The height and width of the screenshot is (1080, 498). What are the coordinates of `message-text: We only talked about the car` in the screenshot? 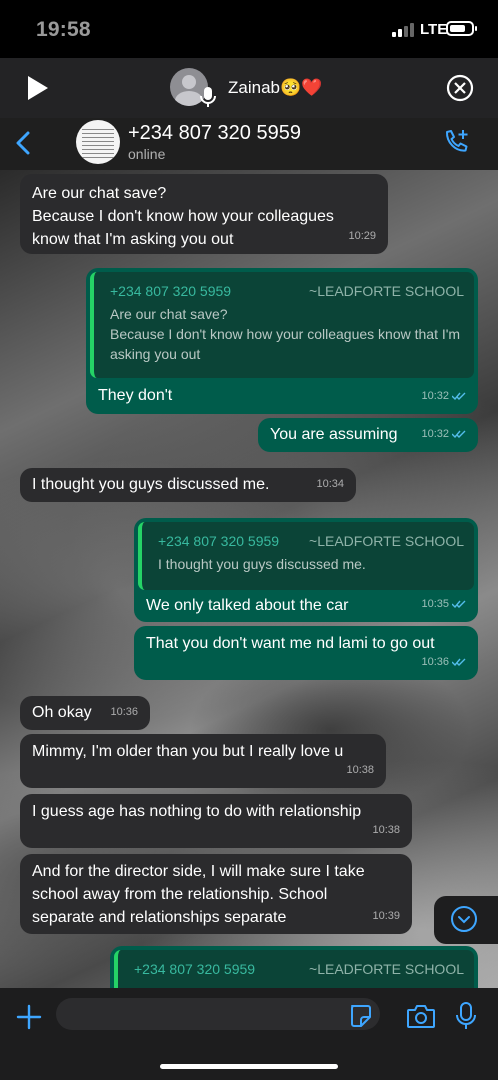 It's located at (247, 605).